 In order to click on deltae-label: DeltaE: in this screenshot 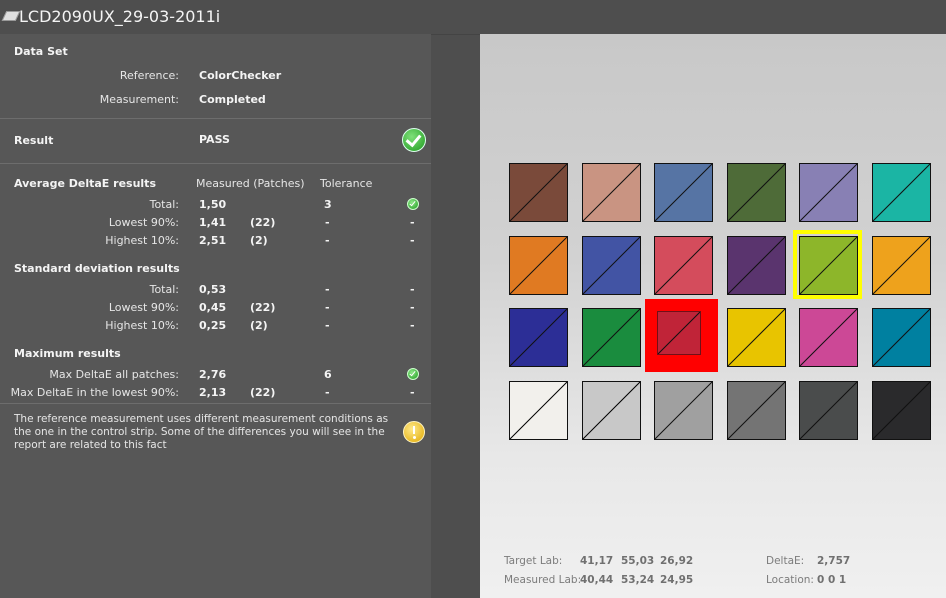, I will do `click(785, 561)`.